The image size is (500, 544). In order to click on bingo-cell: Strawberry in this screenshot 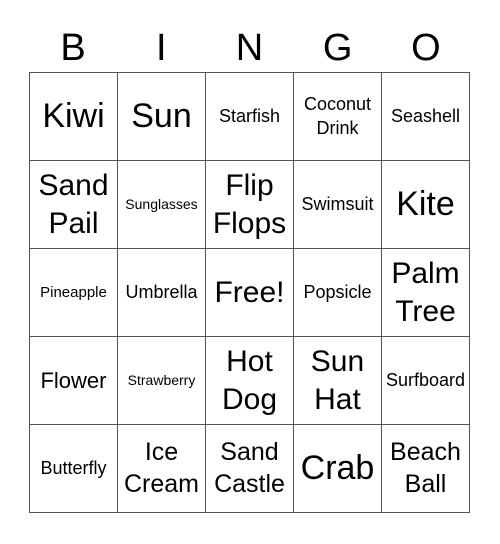, I will do `click(162, 381)`.